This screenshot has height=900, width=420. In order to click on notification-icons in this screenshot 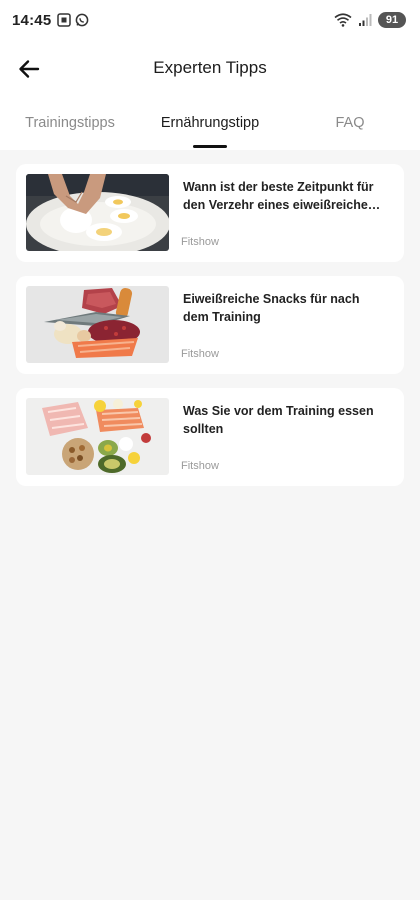, I will do `click(73, 20)`.